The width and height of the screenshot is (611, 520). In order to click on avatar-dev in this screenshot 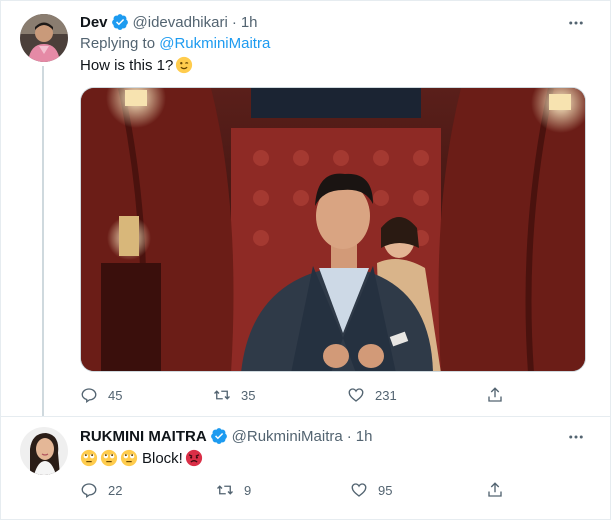, I will do `click(44, 38)`.